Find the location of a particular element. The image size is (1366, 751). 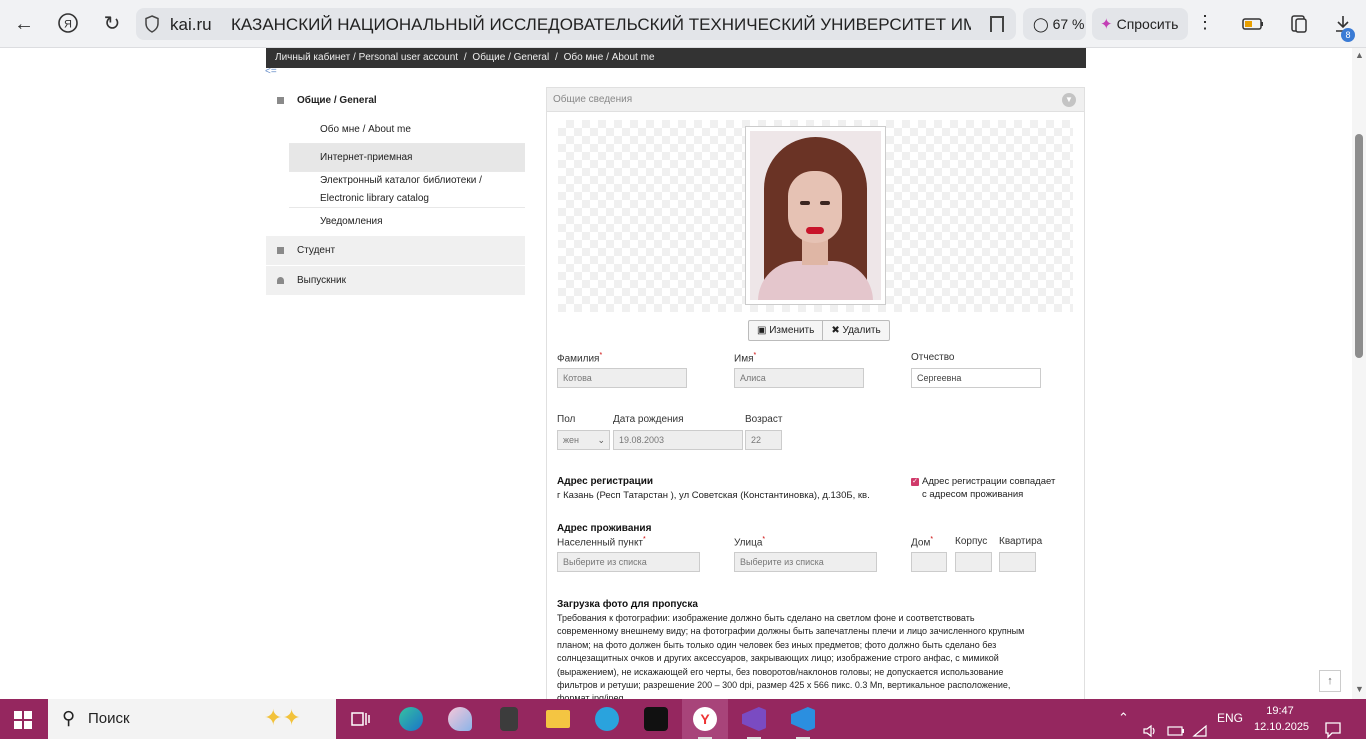

explorer-icon is located at coordinates (558, 719).